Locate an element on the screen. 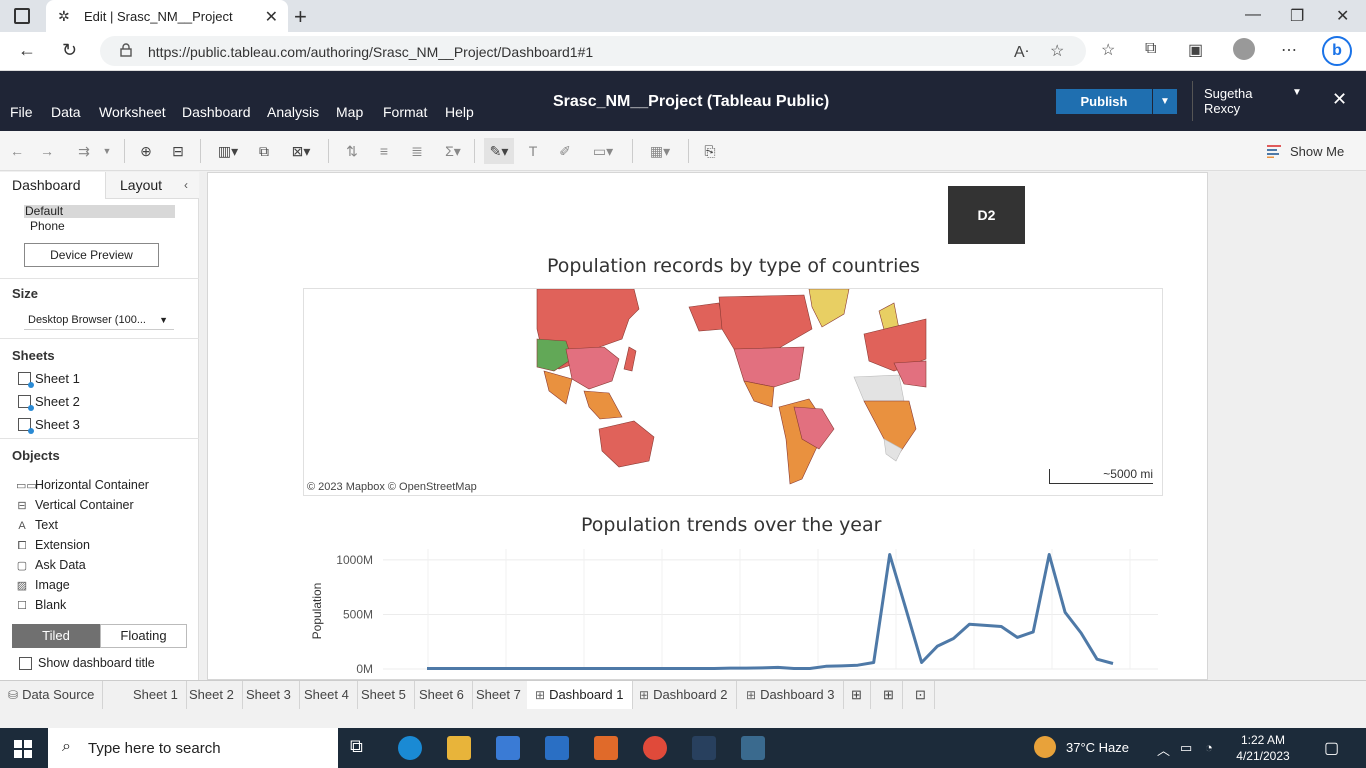 This screenshot has width=1366, height=768. notifications-icon: ▢ is located at coordinates (1331, 748).